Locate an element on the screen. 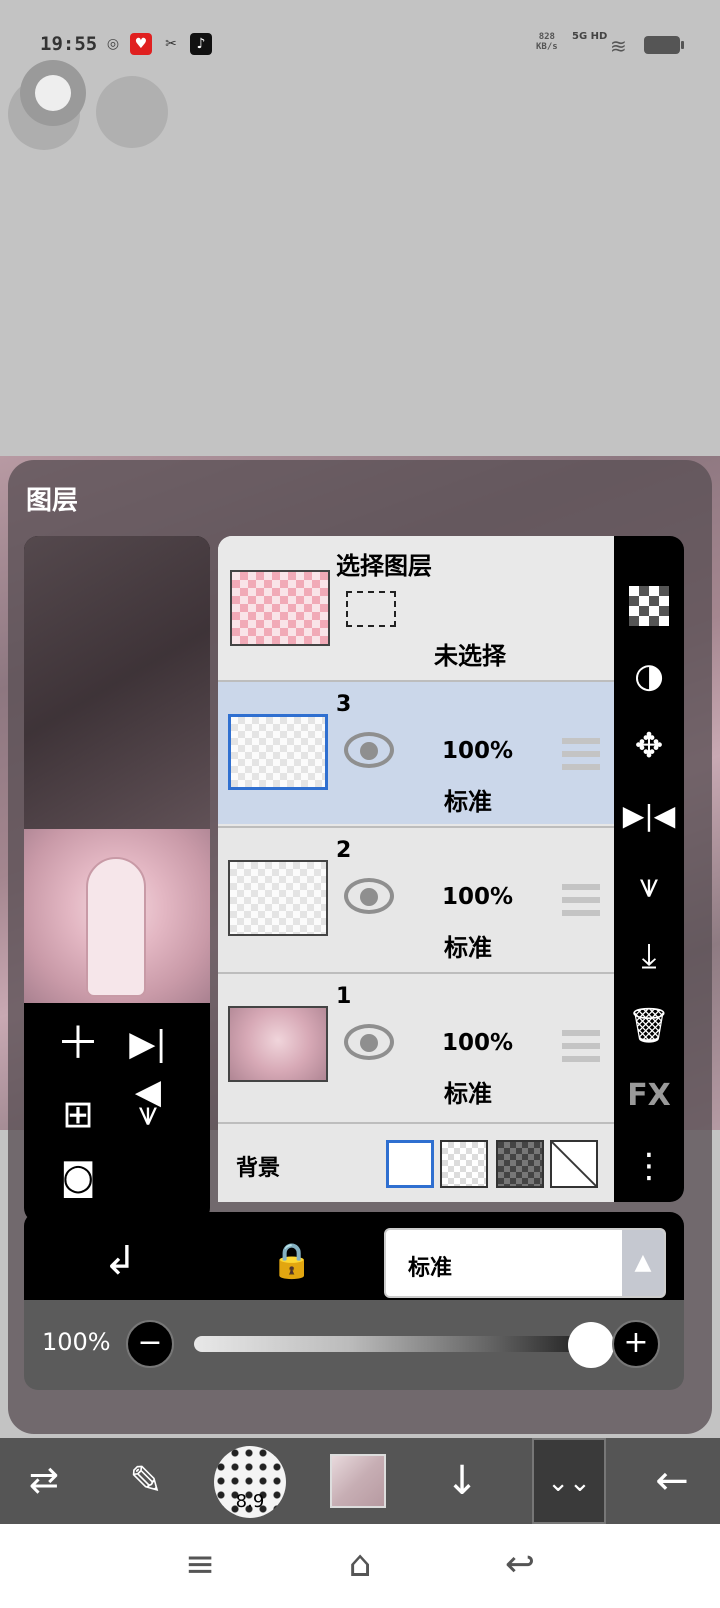 The image size is (720, 1608). back-arrow-icon: ← is located at coordinates (672, 1481).